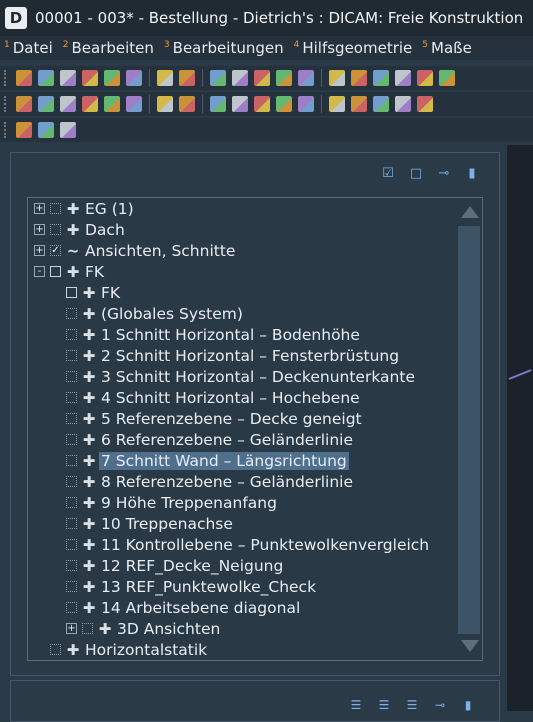  I want to click on tree-node: ✚ 6 Referenzebene – Geländerlinie, so click(209, 439).